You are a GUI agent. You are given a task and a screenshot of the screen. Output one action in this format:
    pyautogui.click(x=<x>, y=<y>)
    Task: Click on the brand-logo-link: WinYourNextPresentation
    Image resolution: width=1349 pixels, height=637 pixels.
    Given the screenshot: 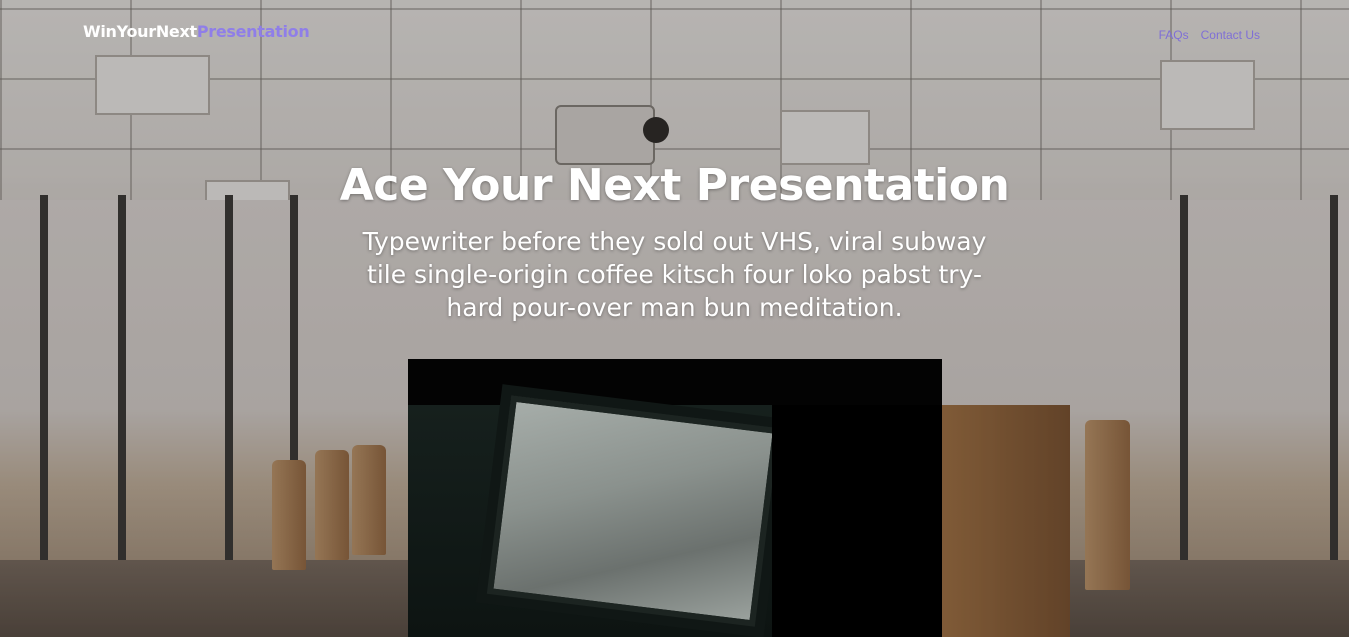 What is the action you would take?
    pyautogui.click(x=196, y=31)
    